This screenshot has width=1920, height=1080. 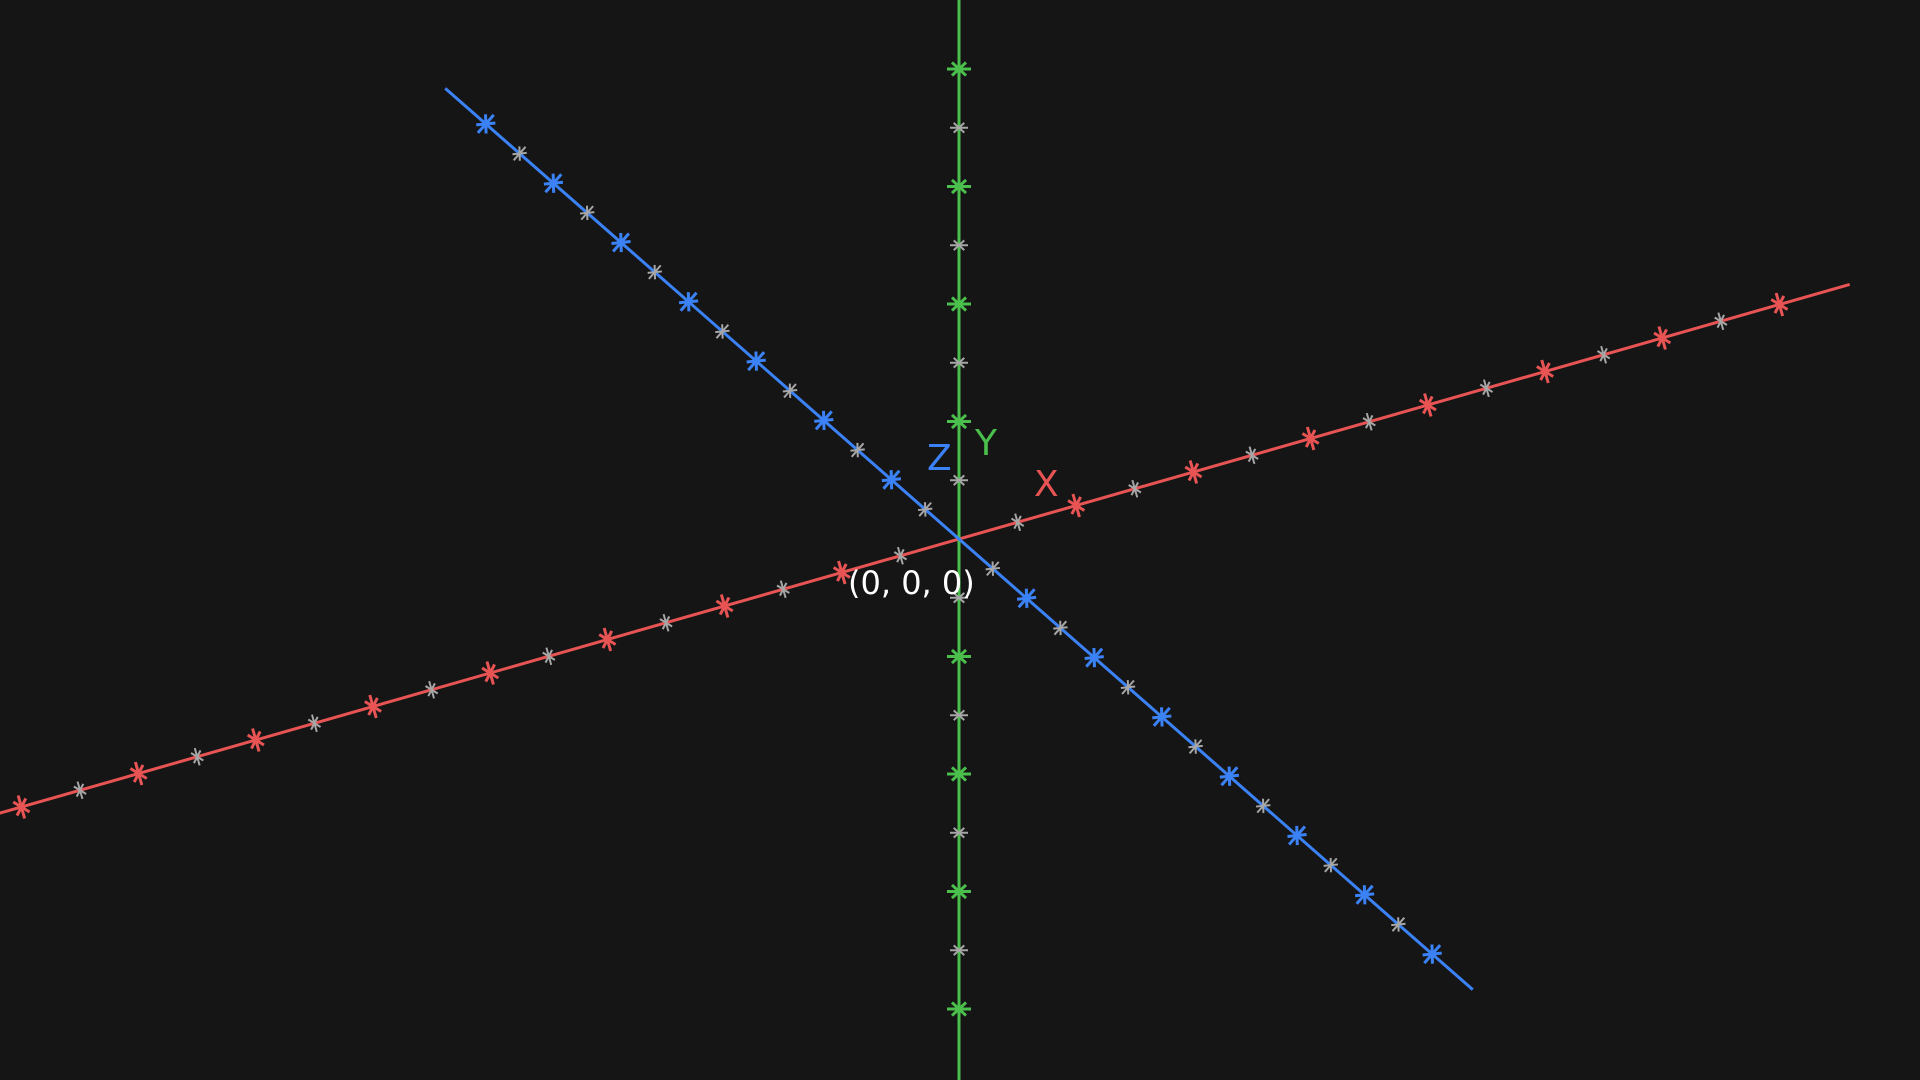 What do you see at coordinates (1046, 484) in the screenshot?
I see `x-axis-label: X` at bounding box center [1046, 484].